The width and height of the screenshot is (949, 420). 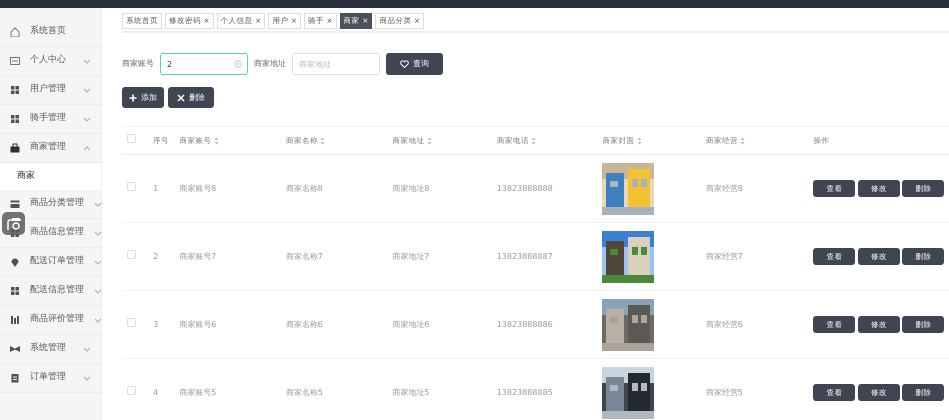 What do you see at coordinates (155, 324) in the screenshot?
I see `row-number: 3` at bounding box center [155, 324].